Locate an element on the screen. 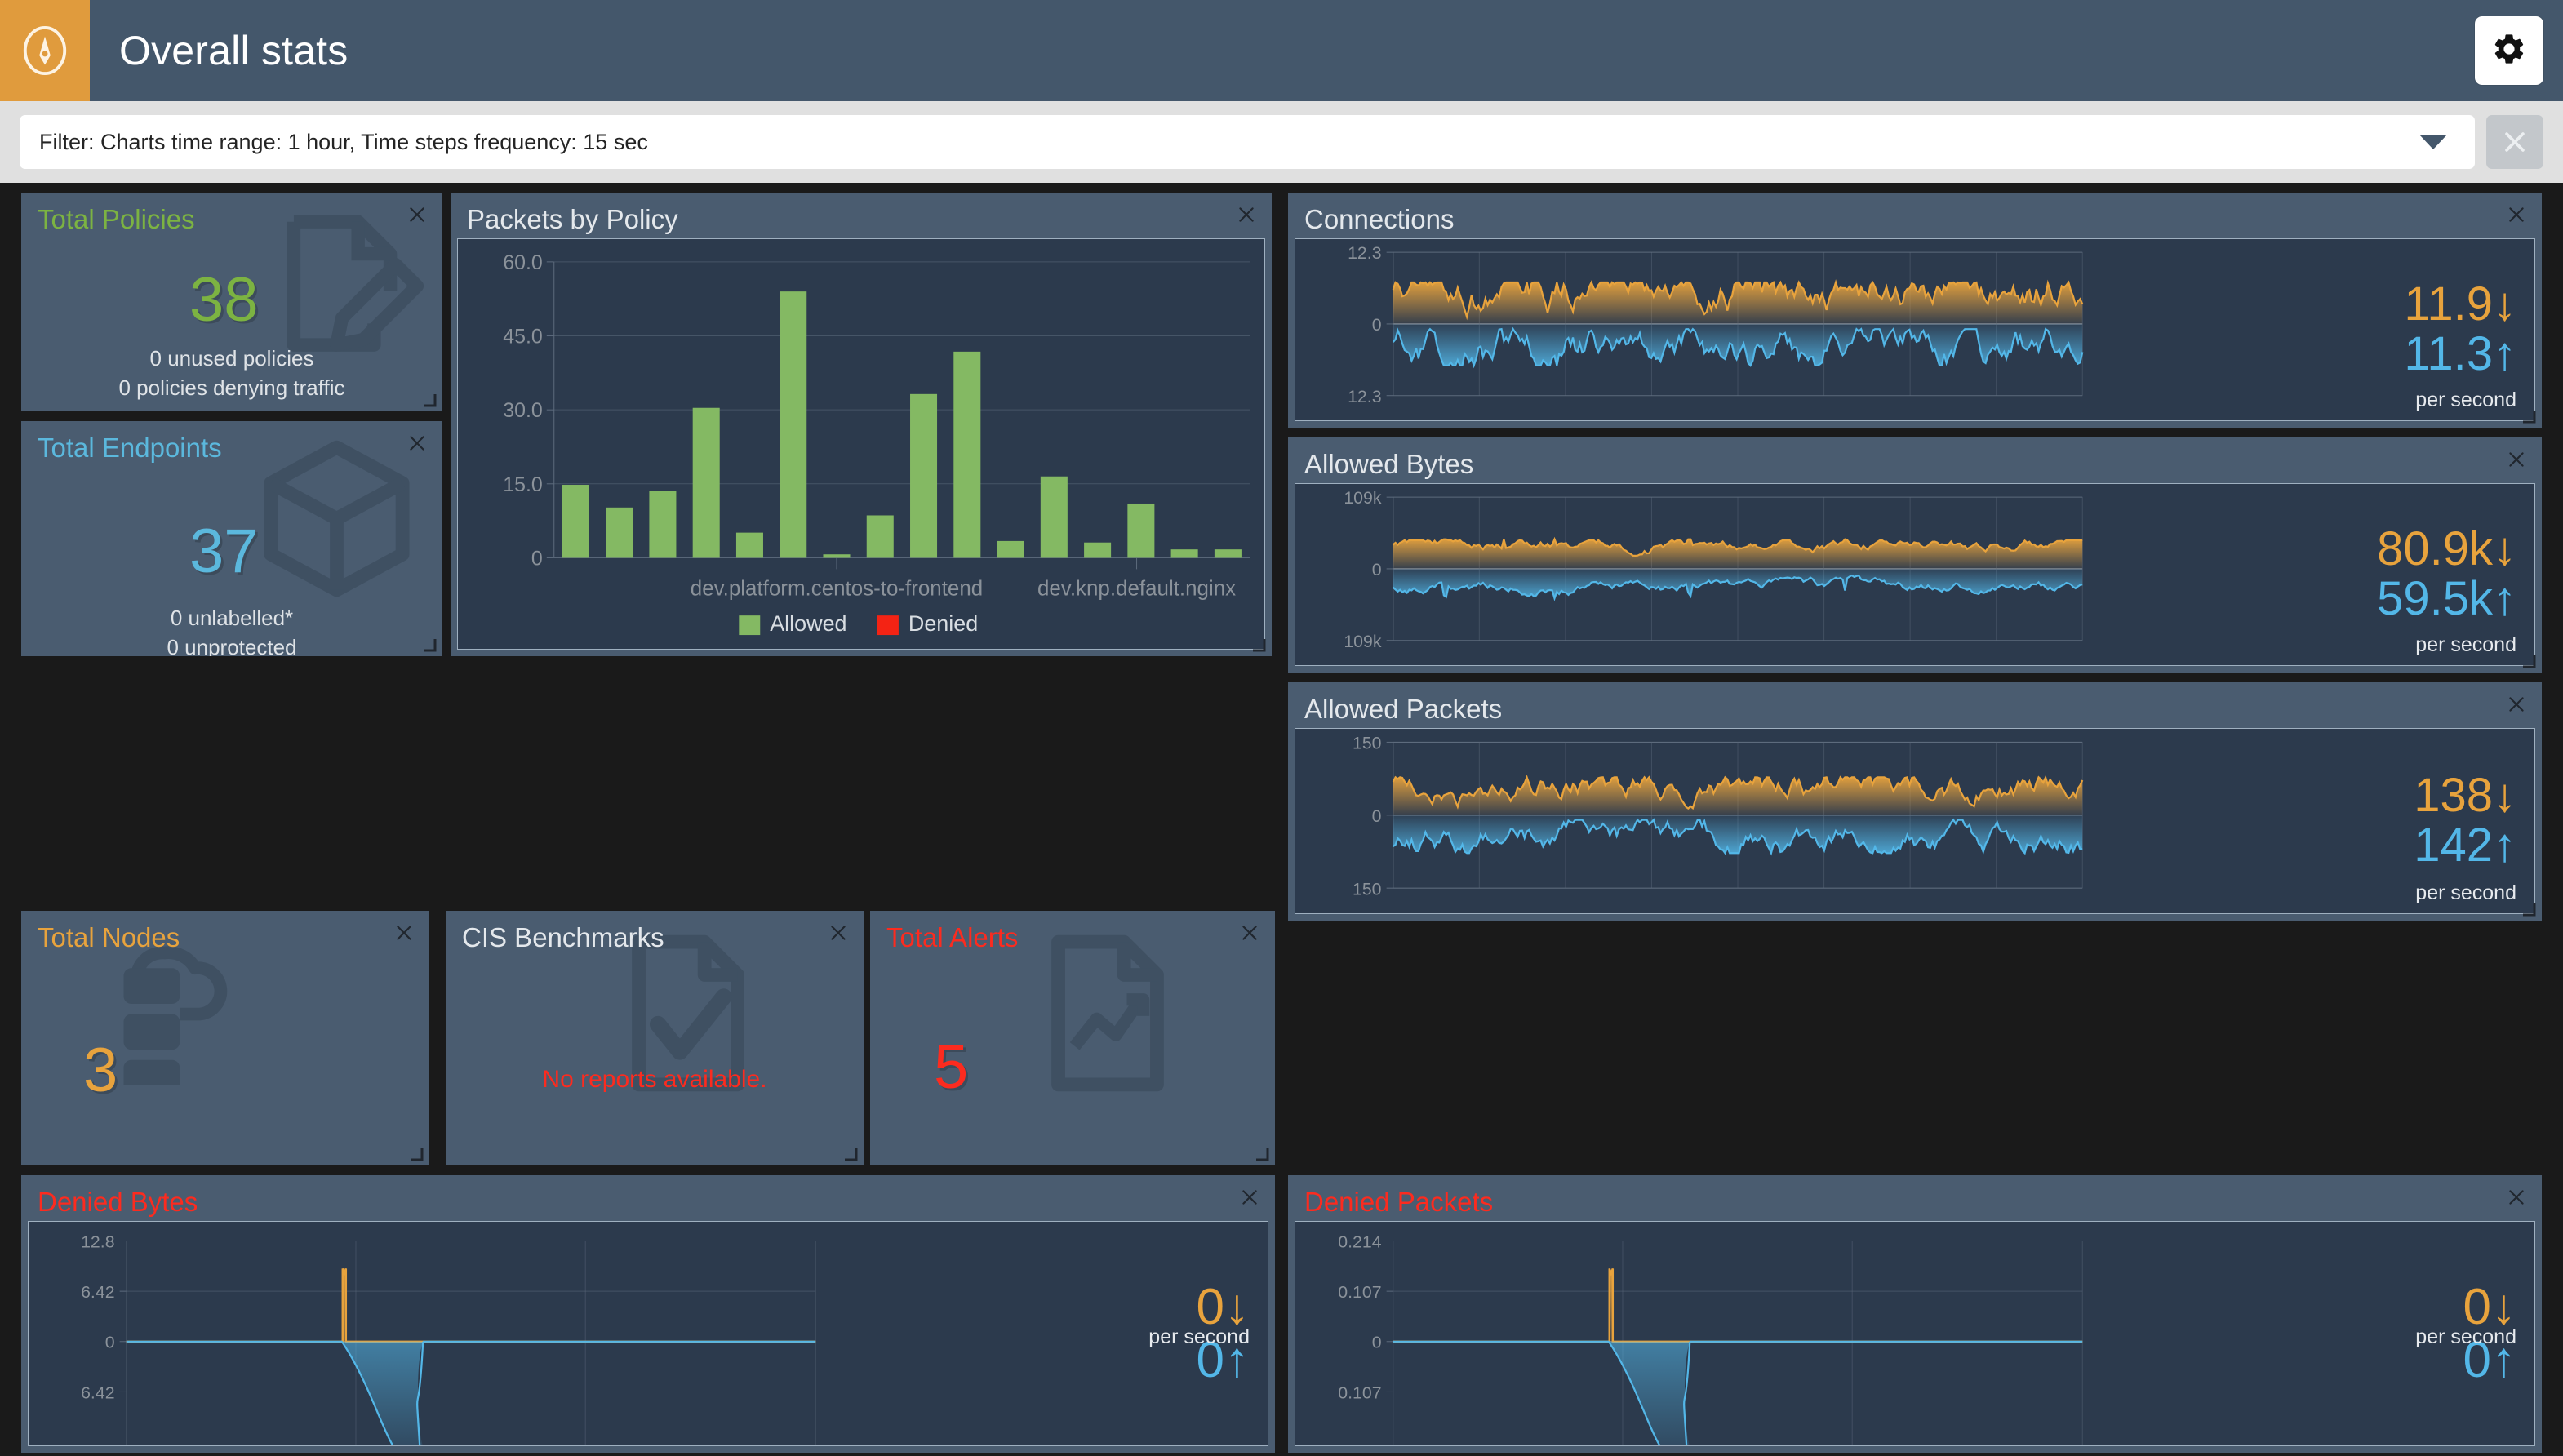 The image size is (2563, 1456). denied-bytes-metrics: 0↓ 0↑ per second is located at coordinates (1146, 1333).